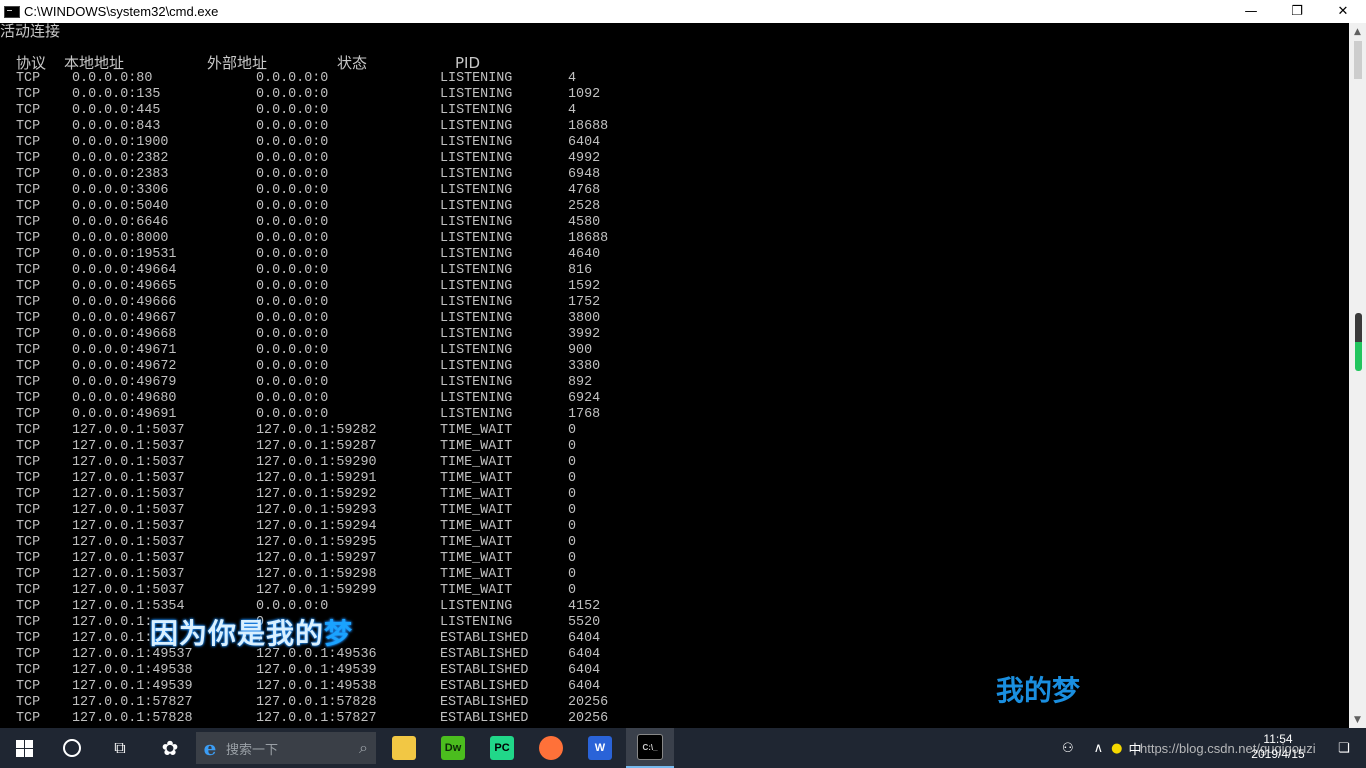 The height and width of the screenshot is (768, 1366). Describe the element at coordinates (584, 190) in the screenshot. I see `row-pid: 4768` at that location.